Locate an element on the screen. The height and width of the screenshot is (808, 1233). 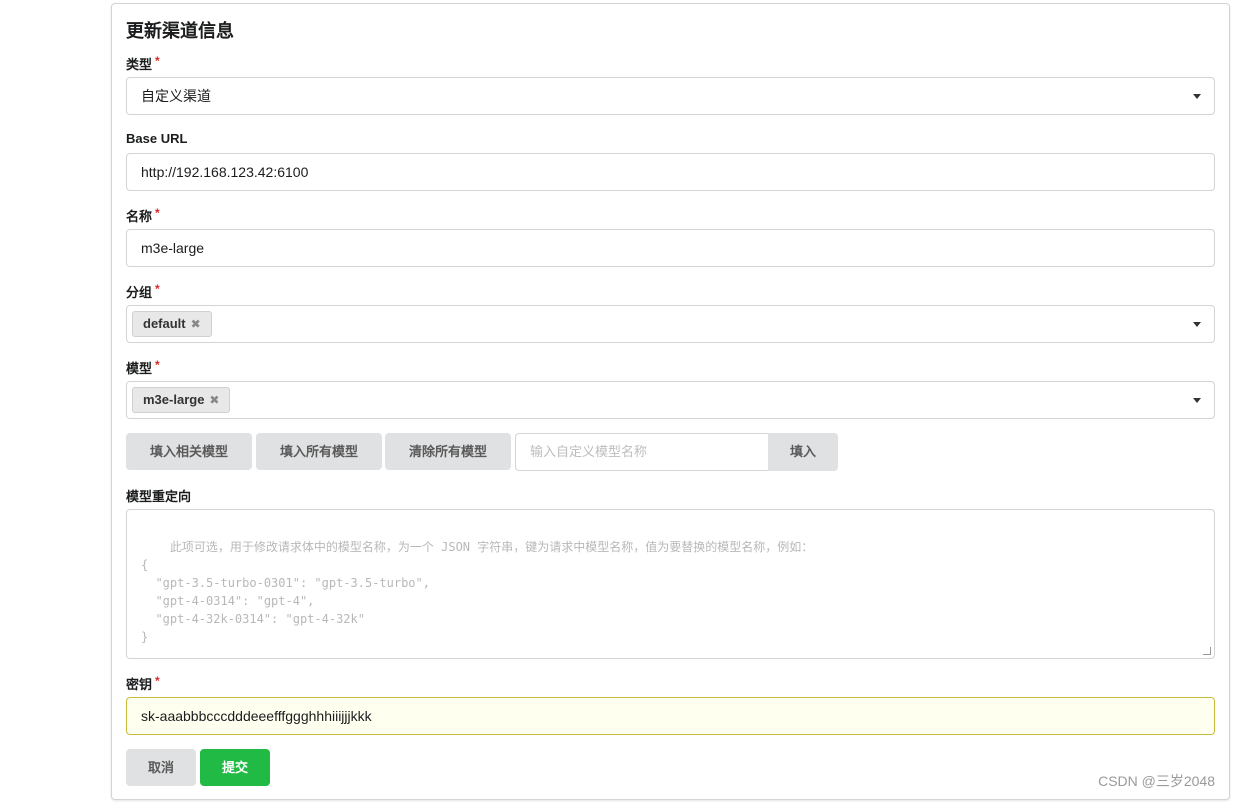
models-select: m3e-large ✖ is located at coordinates (670, 400).